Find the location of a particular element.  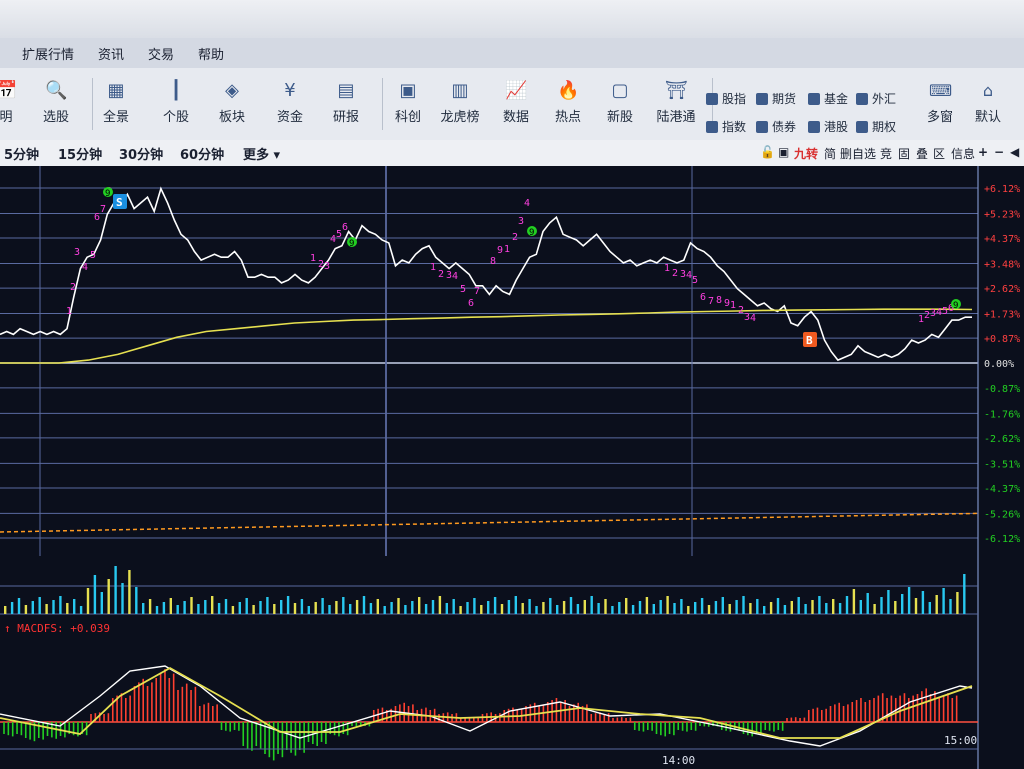

window-icon: ▣ is located at coordinates (783, 152).